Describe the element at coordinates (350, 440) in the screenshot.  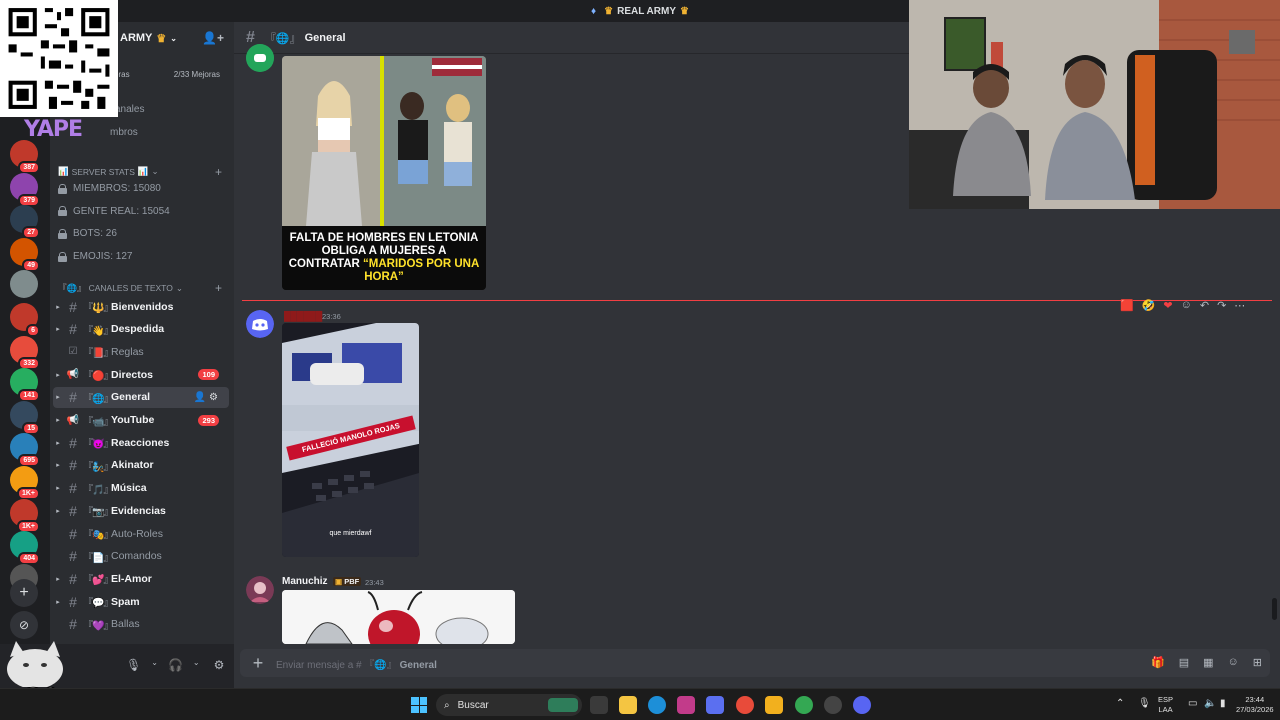
I see `message-image-attachment: FALLECIÓ MANOLO ROJAS que mierdawf` at that location.